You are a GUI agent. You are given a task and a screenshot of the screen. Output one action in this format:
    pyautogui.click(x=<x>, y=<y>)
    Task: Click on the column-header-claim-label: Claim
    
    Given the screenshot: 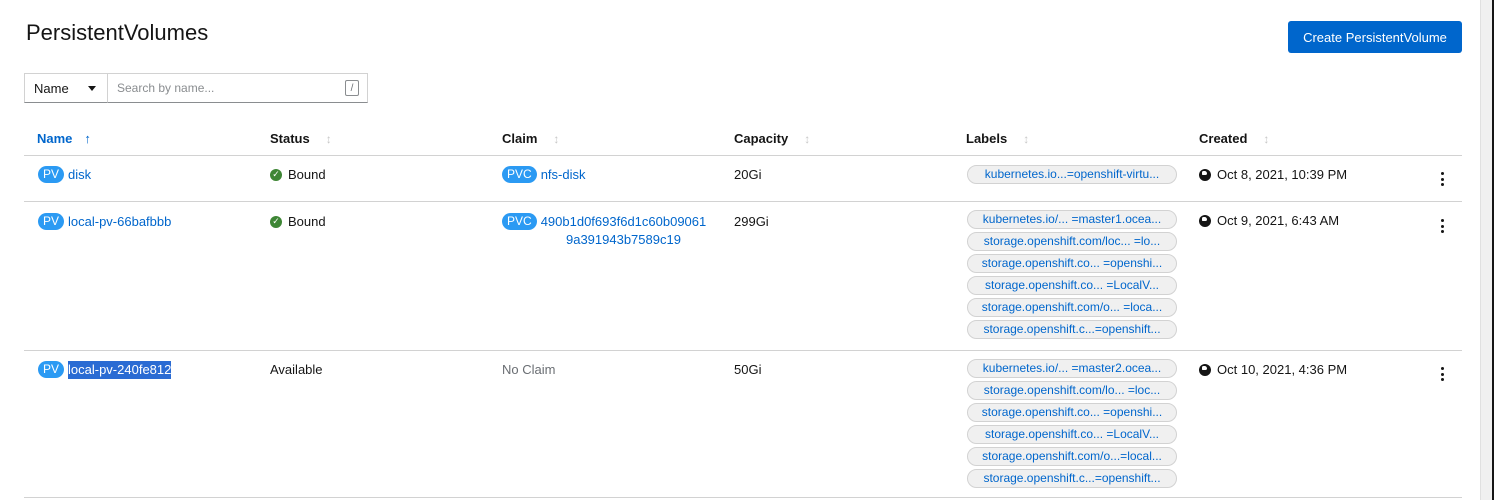 What is the action you would take?
    pyautogui.click(x=520, y=138)
    